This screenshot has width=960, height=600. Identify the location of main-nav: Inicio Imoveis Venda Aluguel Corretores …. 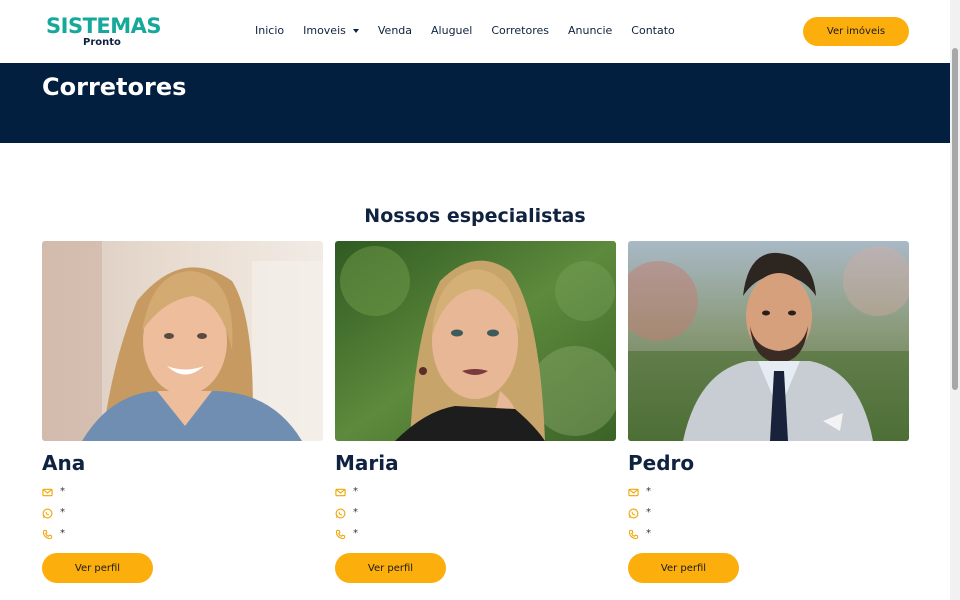
(465, 31).